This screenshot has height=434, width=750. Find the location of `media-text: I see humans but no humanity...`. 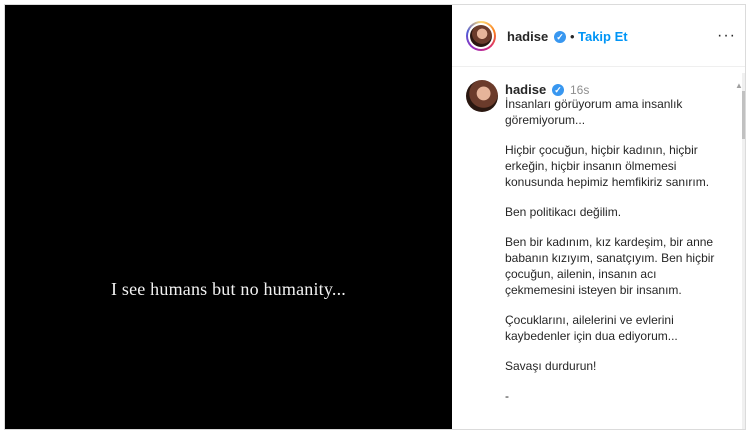

media-text: I see humans but no humanity... is located at coordinates (228, 289).